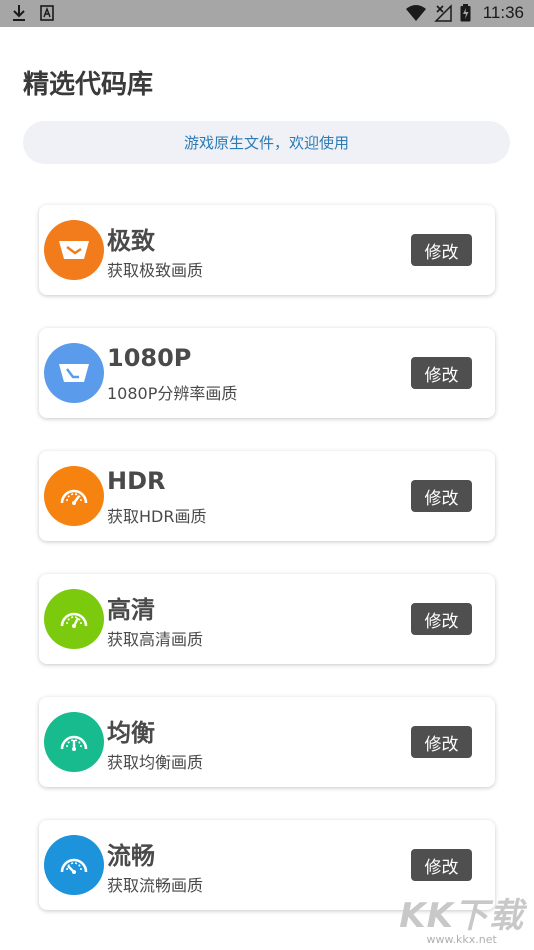 The image size is (534, 950). Describe the element at coordinates (131, 610) in the screenshot. I see `preset-name: 高清` at that location.